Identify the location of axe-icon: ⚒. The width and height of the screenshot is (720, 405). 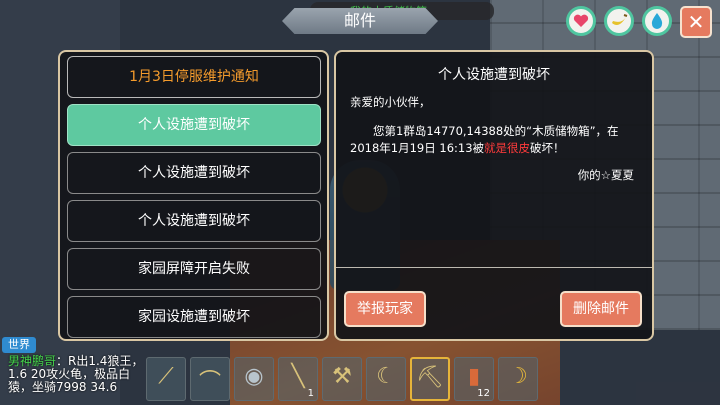
(342, 376).